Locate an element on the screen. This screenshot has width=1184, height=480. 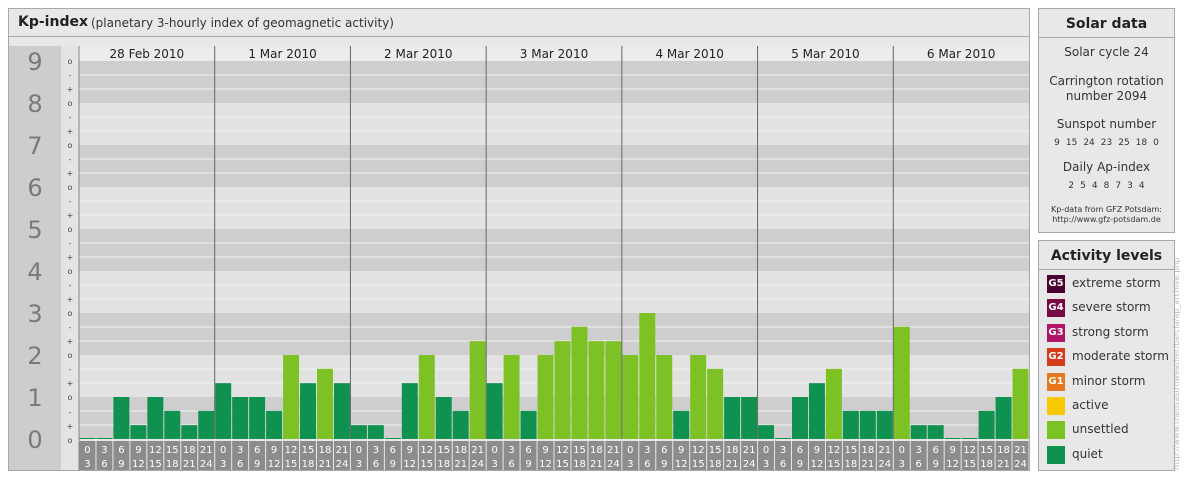
day-label: 3 Mar 2010 is located at coordinates (554, 54).